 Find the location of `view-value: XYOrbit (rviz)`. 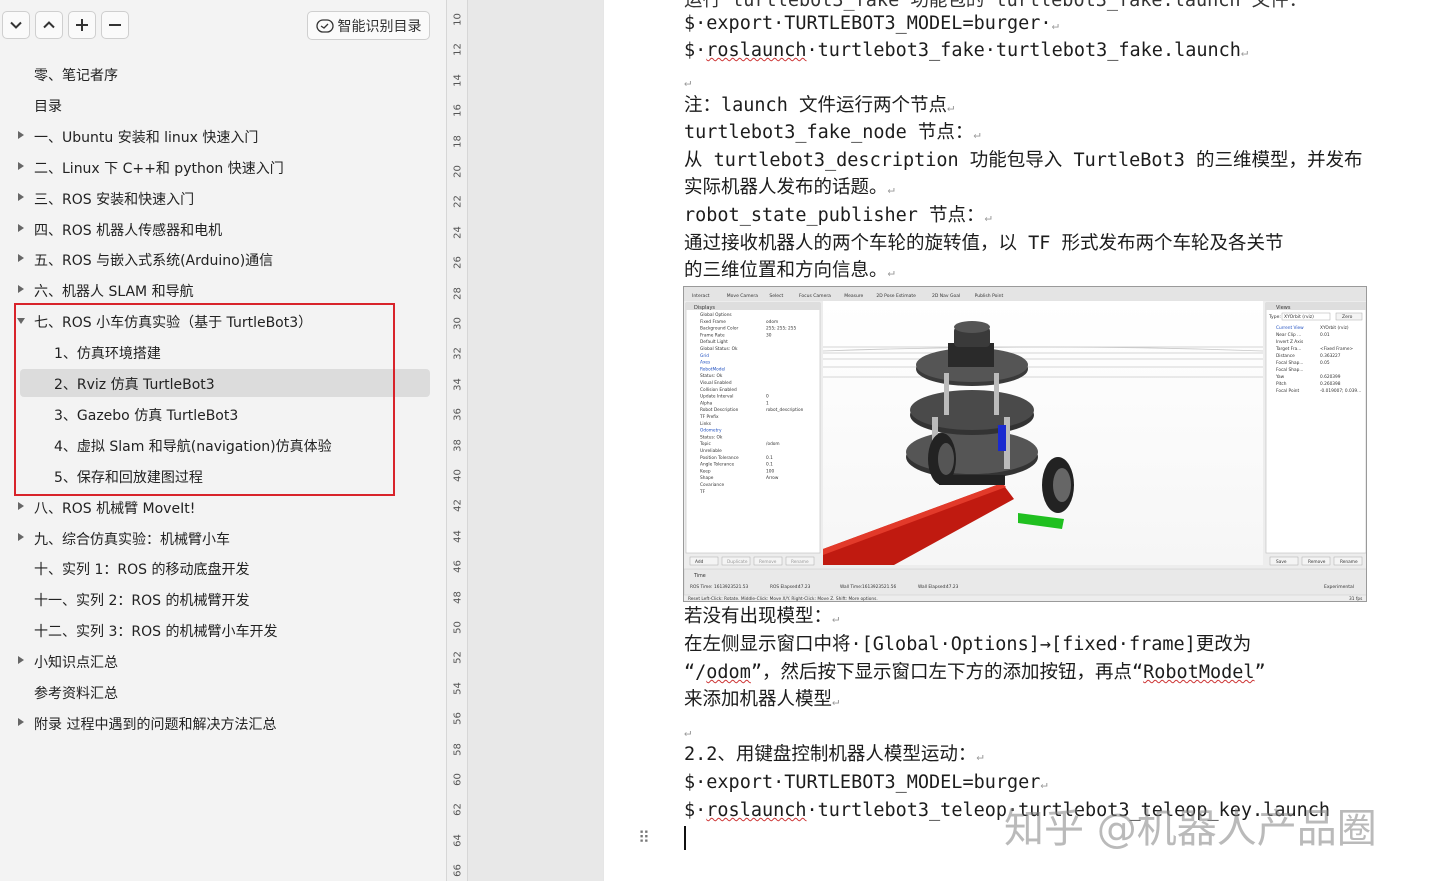

view-value: XYOrbit (rviz) is located at coordinates (1334, 328).